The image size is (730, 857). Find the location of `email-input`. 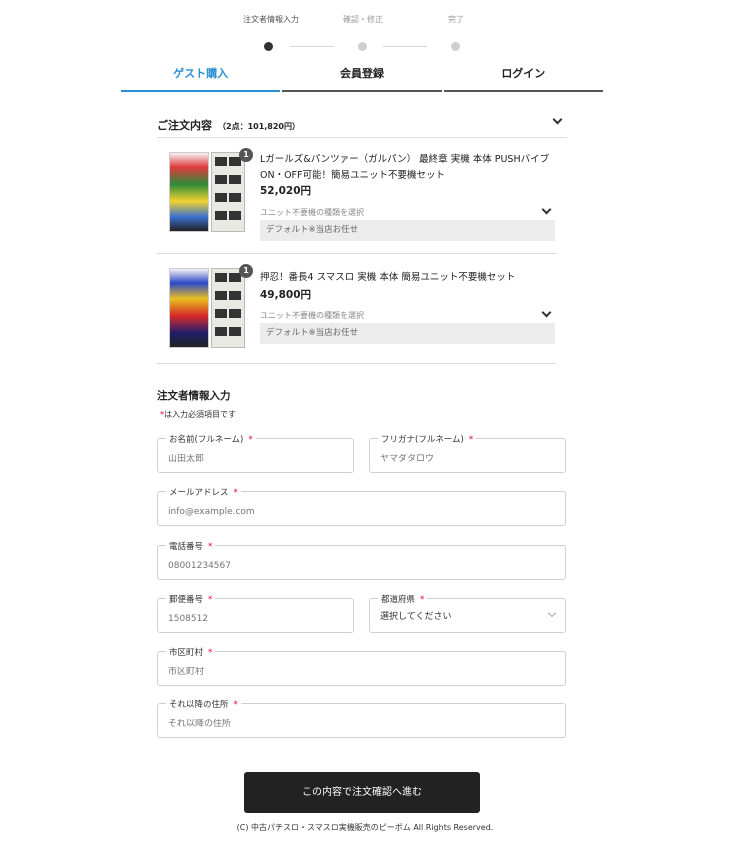

email-input is located at coordinates (341, 512).